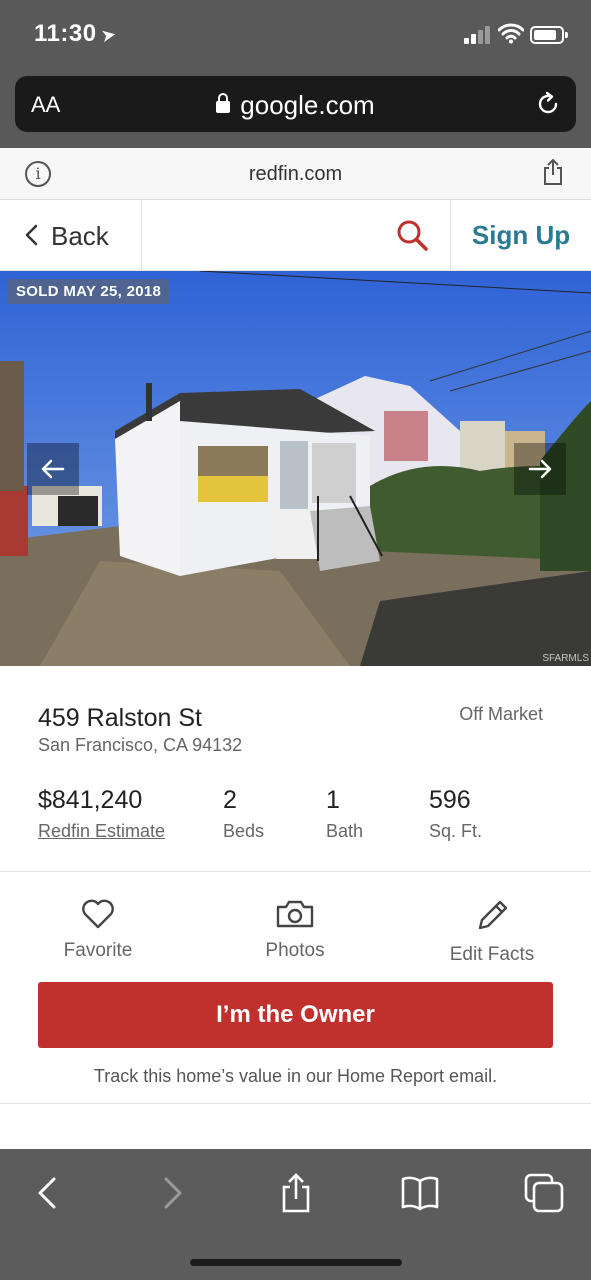 The image size is (591, 1280). Describe the element at coordinates (295, 1015) in the screenshot. I see `im-the-owner-button: I’m the Owner` at that location.